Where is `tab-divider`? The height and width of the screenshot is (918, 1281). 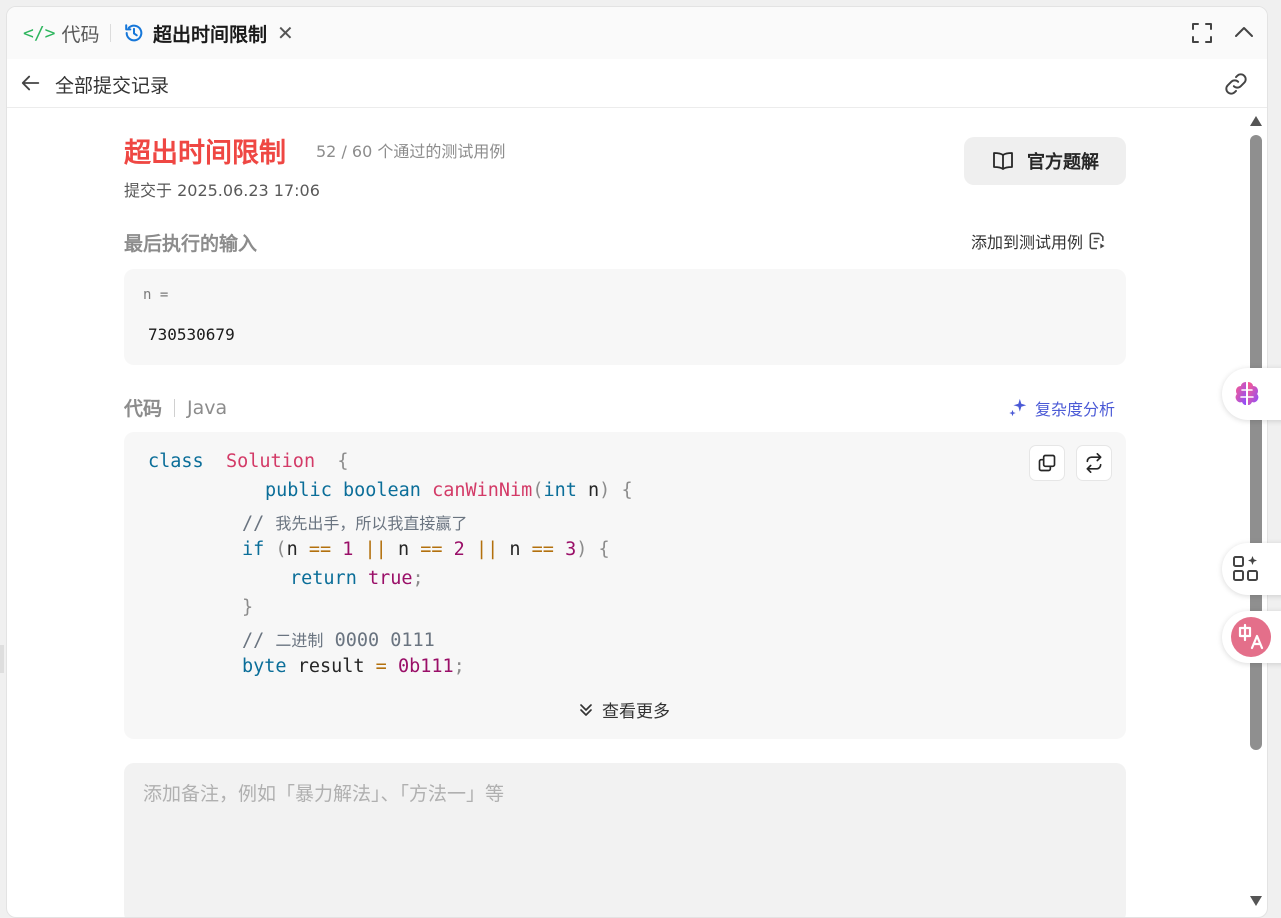
tab-divider is located at coordinates (110, 33).